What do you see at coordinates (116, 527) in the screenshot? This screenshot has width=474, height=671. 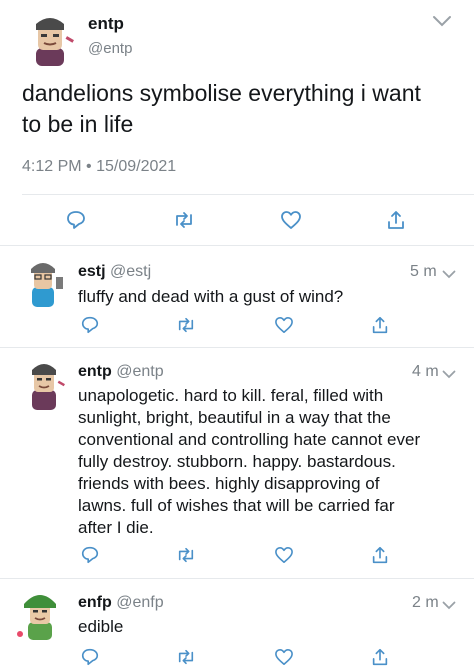 I see `reply-text-line: after I die.` at bounding box center [116, 527].